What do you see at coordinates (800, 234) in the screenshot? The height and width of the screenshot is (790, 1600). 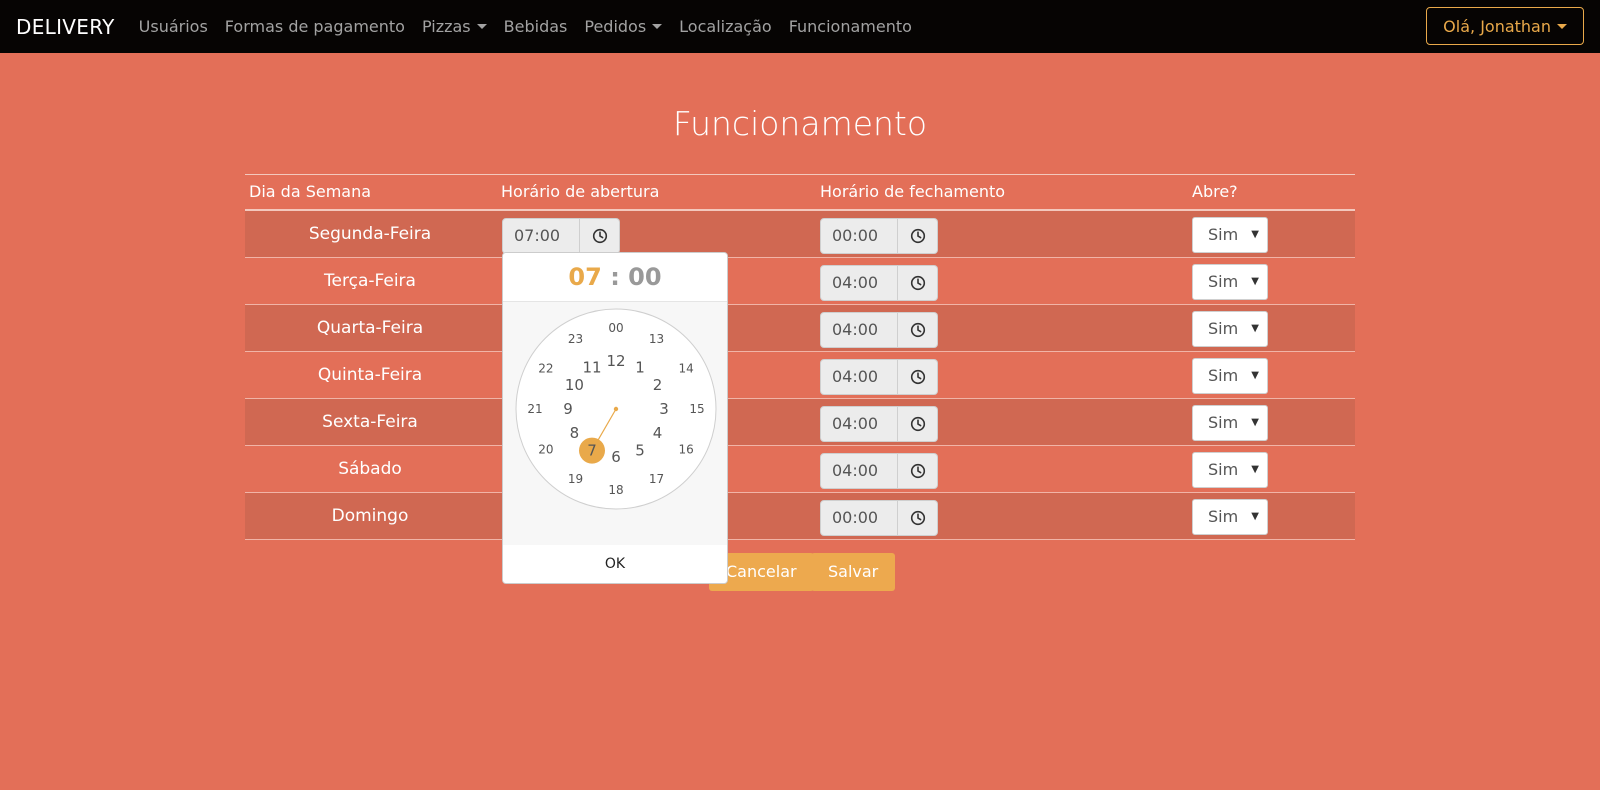 I see `table-row: Segunda-Feira 07:00 00:00 Sim ▼` at bounding box center [800, 234].